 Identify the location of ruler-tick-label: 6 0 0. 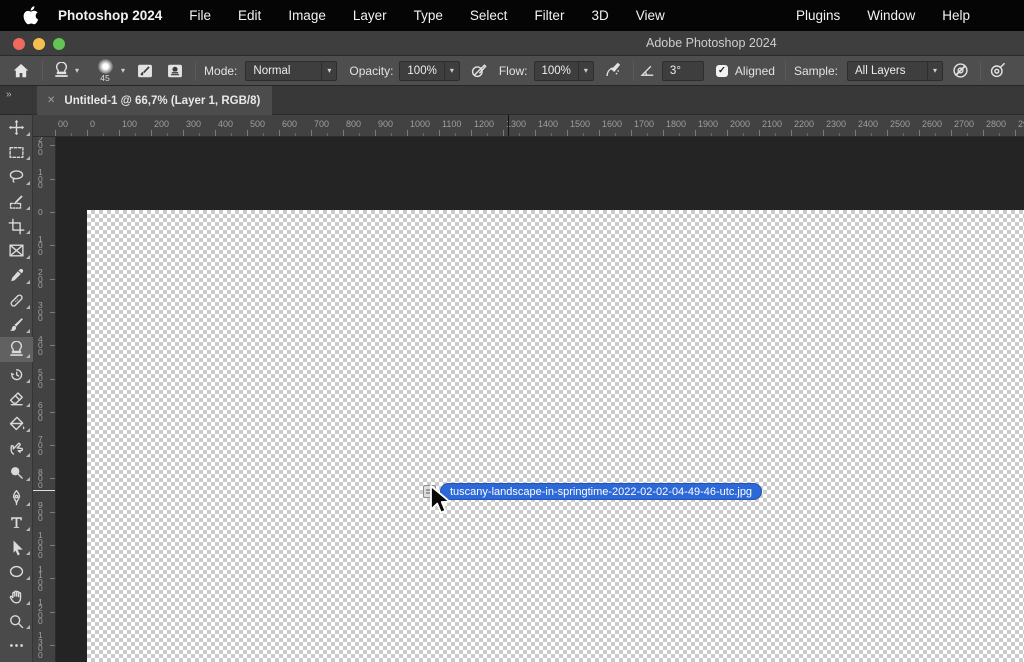
(40, 412).